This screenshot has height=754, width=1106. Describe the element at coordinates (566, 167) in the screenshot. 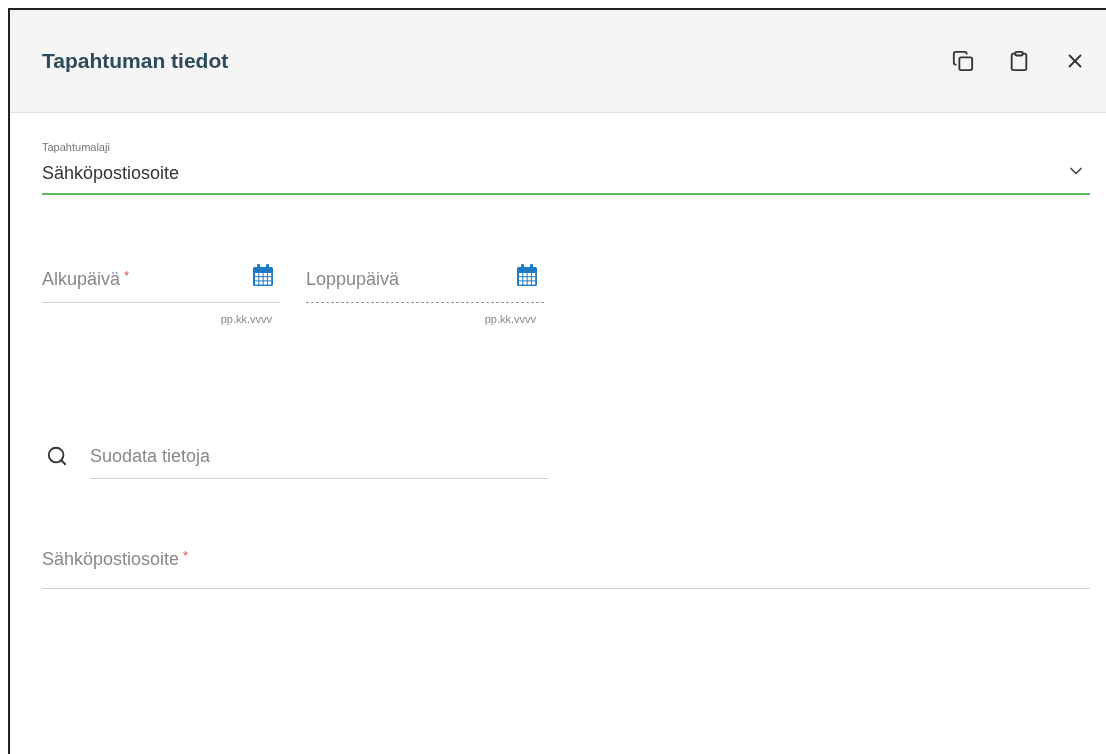

I see `event-type-select: Tapahtumalaji Sähköpostiosoite` at that location.